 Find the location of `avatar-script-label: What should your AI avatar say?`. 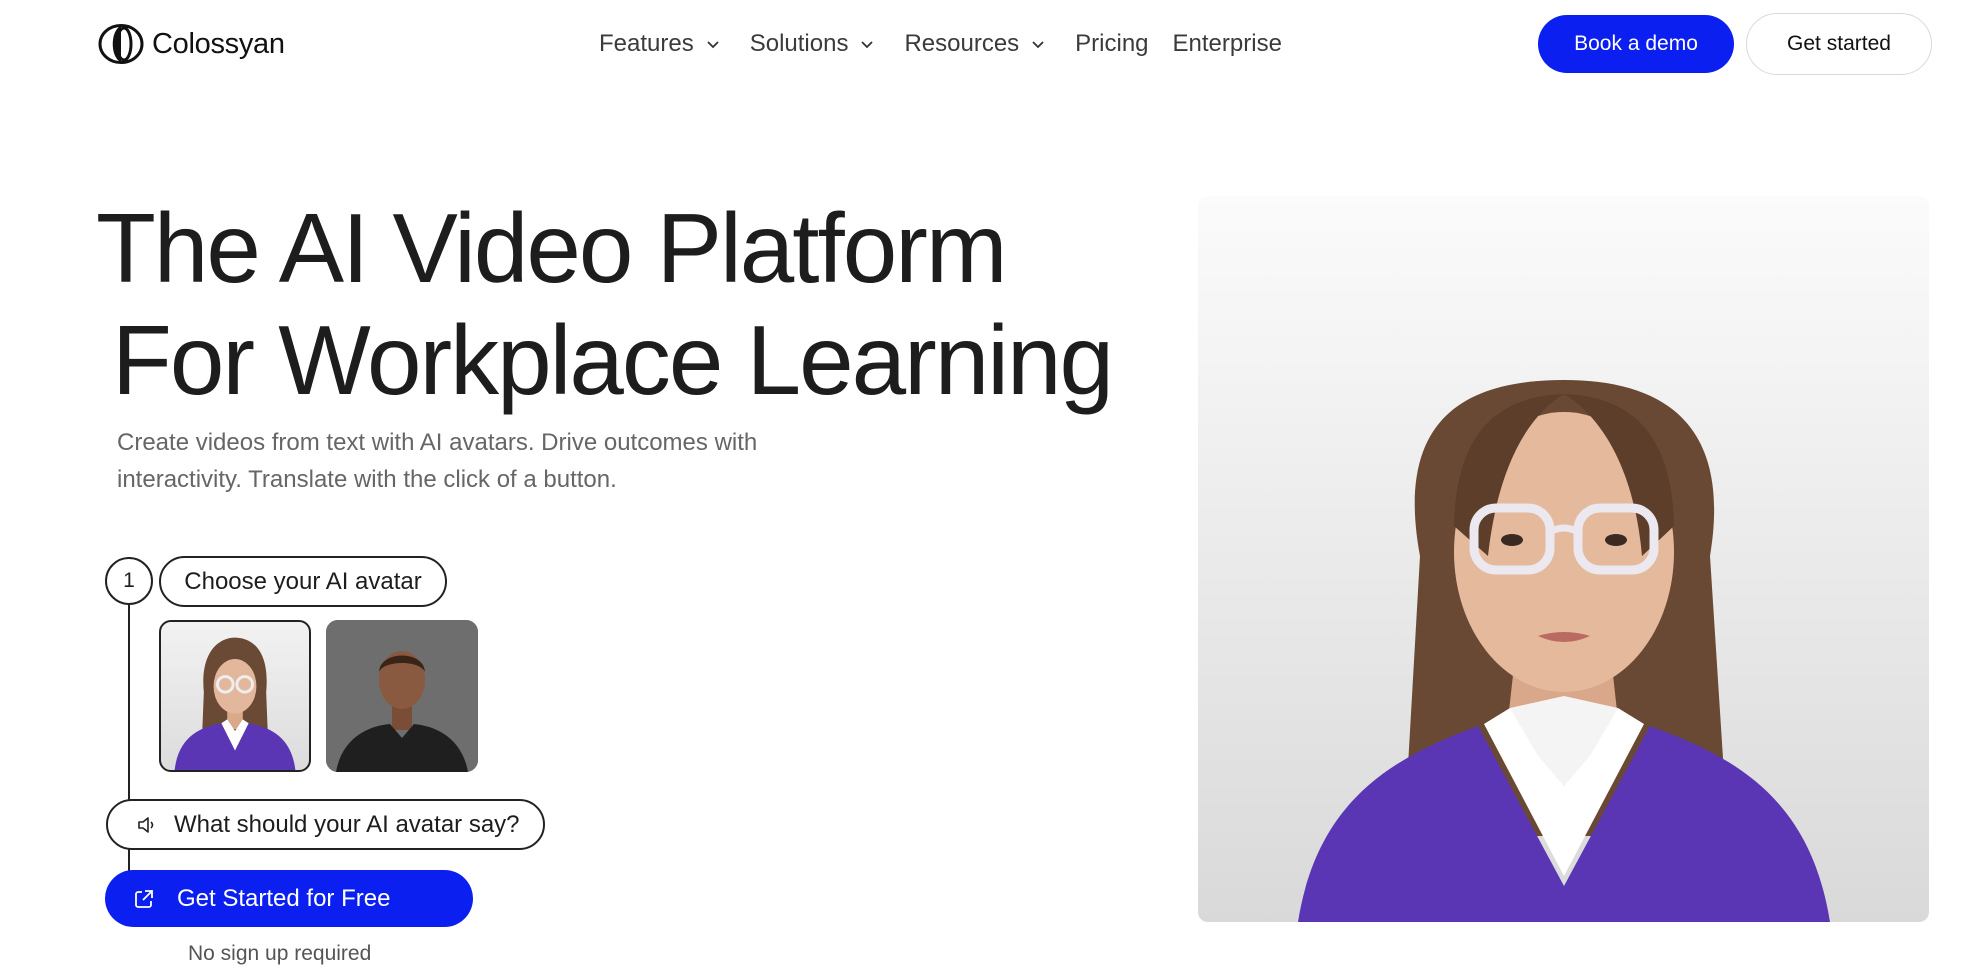

avatar-script-label: What should your AI avatar say? is located at coordinates (347, 824).